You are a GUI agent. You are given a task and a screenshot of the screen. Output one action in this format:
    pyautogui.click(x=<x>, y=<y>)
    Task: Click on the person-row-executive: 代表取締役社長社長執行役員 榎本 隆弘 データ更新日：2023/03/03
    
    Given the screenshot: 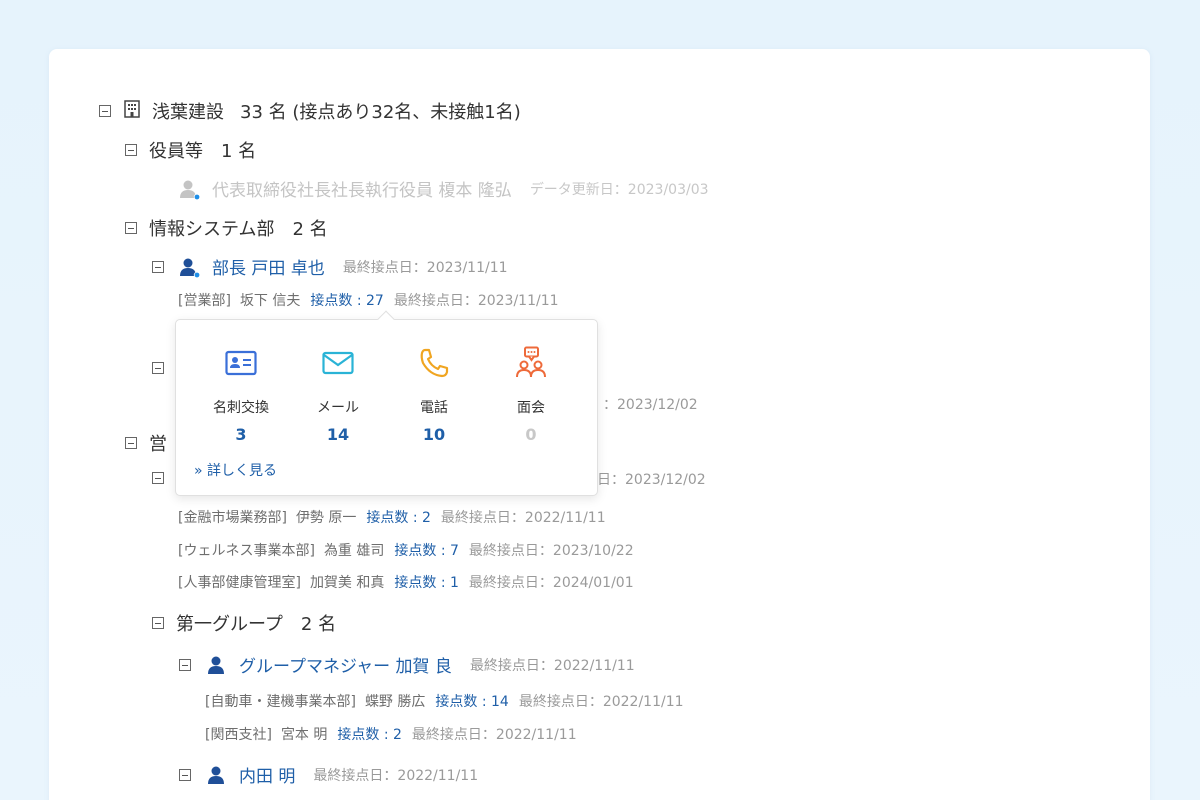 What is the action you would take?
    pyautogui.click(x=443, y=188)
    